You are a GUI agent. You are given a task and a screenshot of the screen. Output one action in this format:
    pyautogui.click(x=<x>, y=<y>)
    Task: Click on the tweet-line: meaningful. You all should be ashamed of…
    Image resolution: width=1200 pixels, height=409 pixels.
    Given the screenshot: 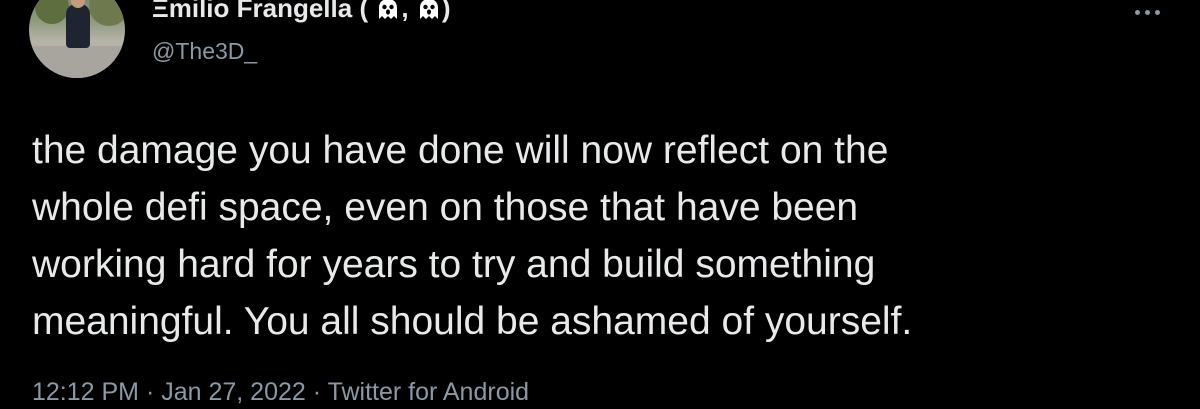 What is the action you would take?
    pyautogui.click(x=472, y=321)
    